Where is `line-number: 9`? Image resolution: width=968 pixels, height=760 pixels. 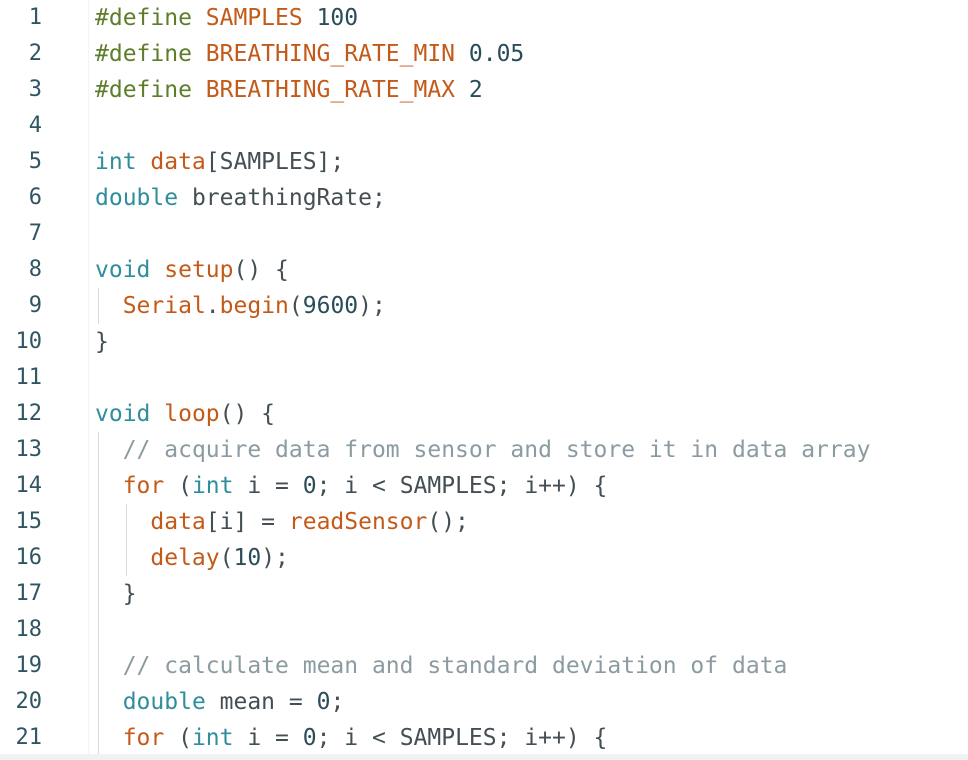
line-number: 9 is located at coordinates (35, 305).